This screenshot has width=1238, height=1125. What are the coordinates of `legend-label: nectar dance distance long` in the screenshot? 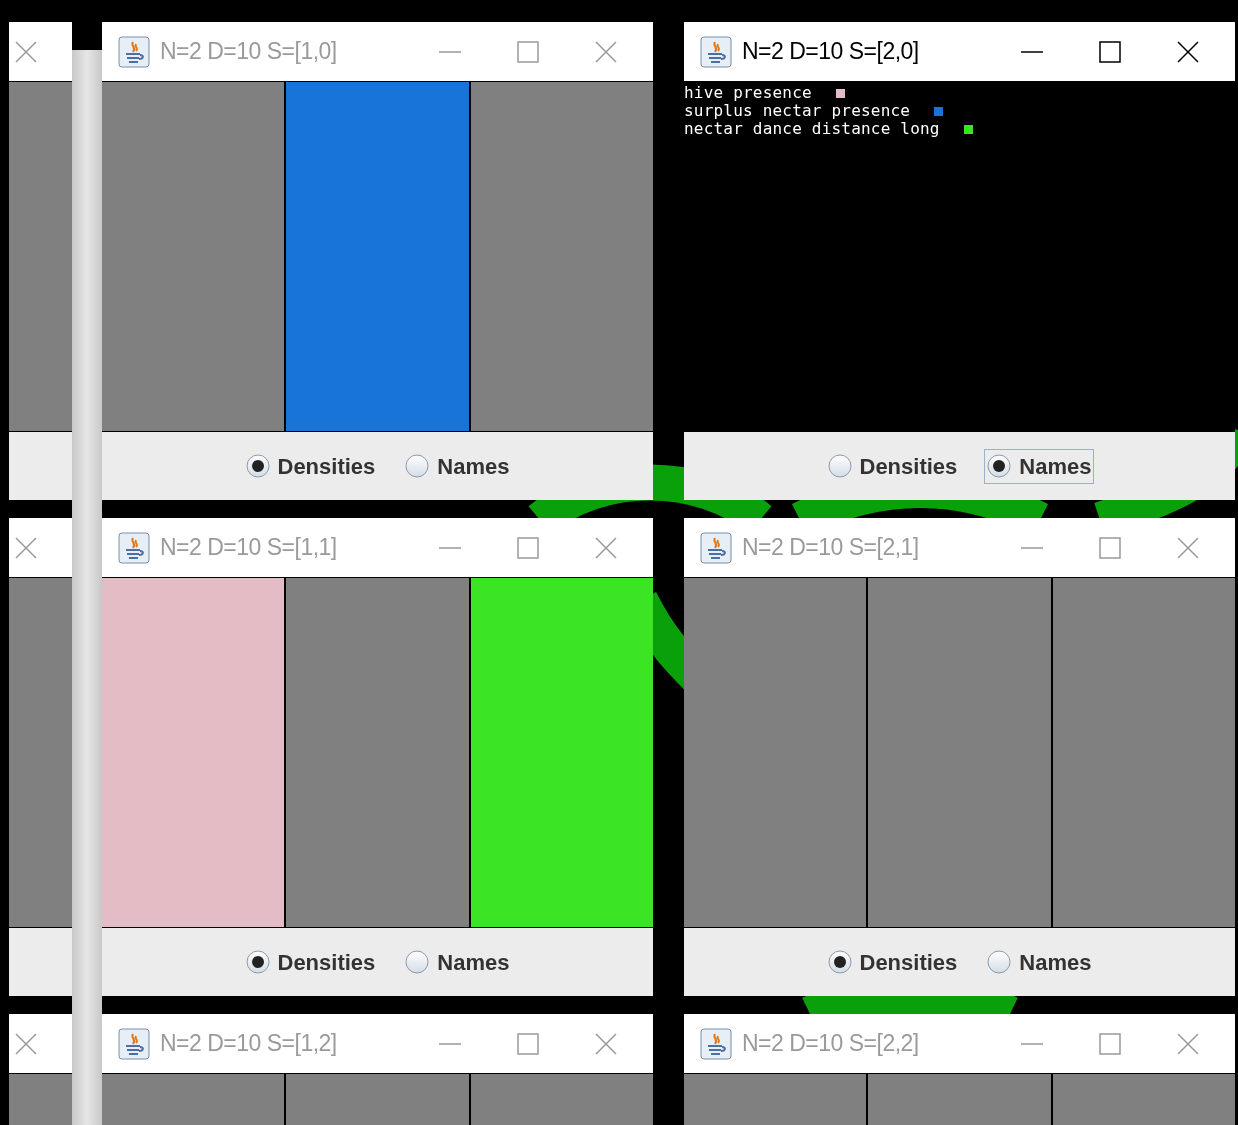 It's located at (812, 129).